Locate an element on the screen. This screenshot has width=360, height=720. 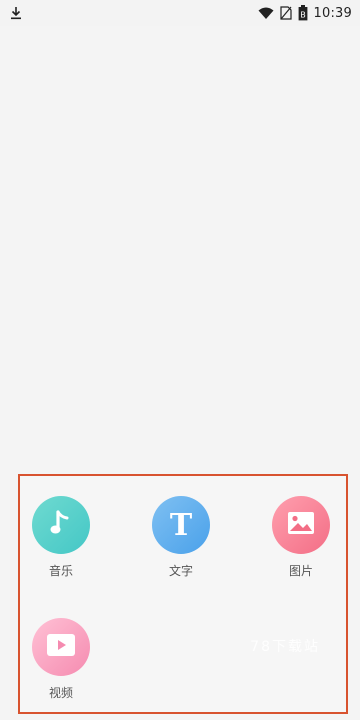
clock: 10:39 is located at coordinates (332, 13).